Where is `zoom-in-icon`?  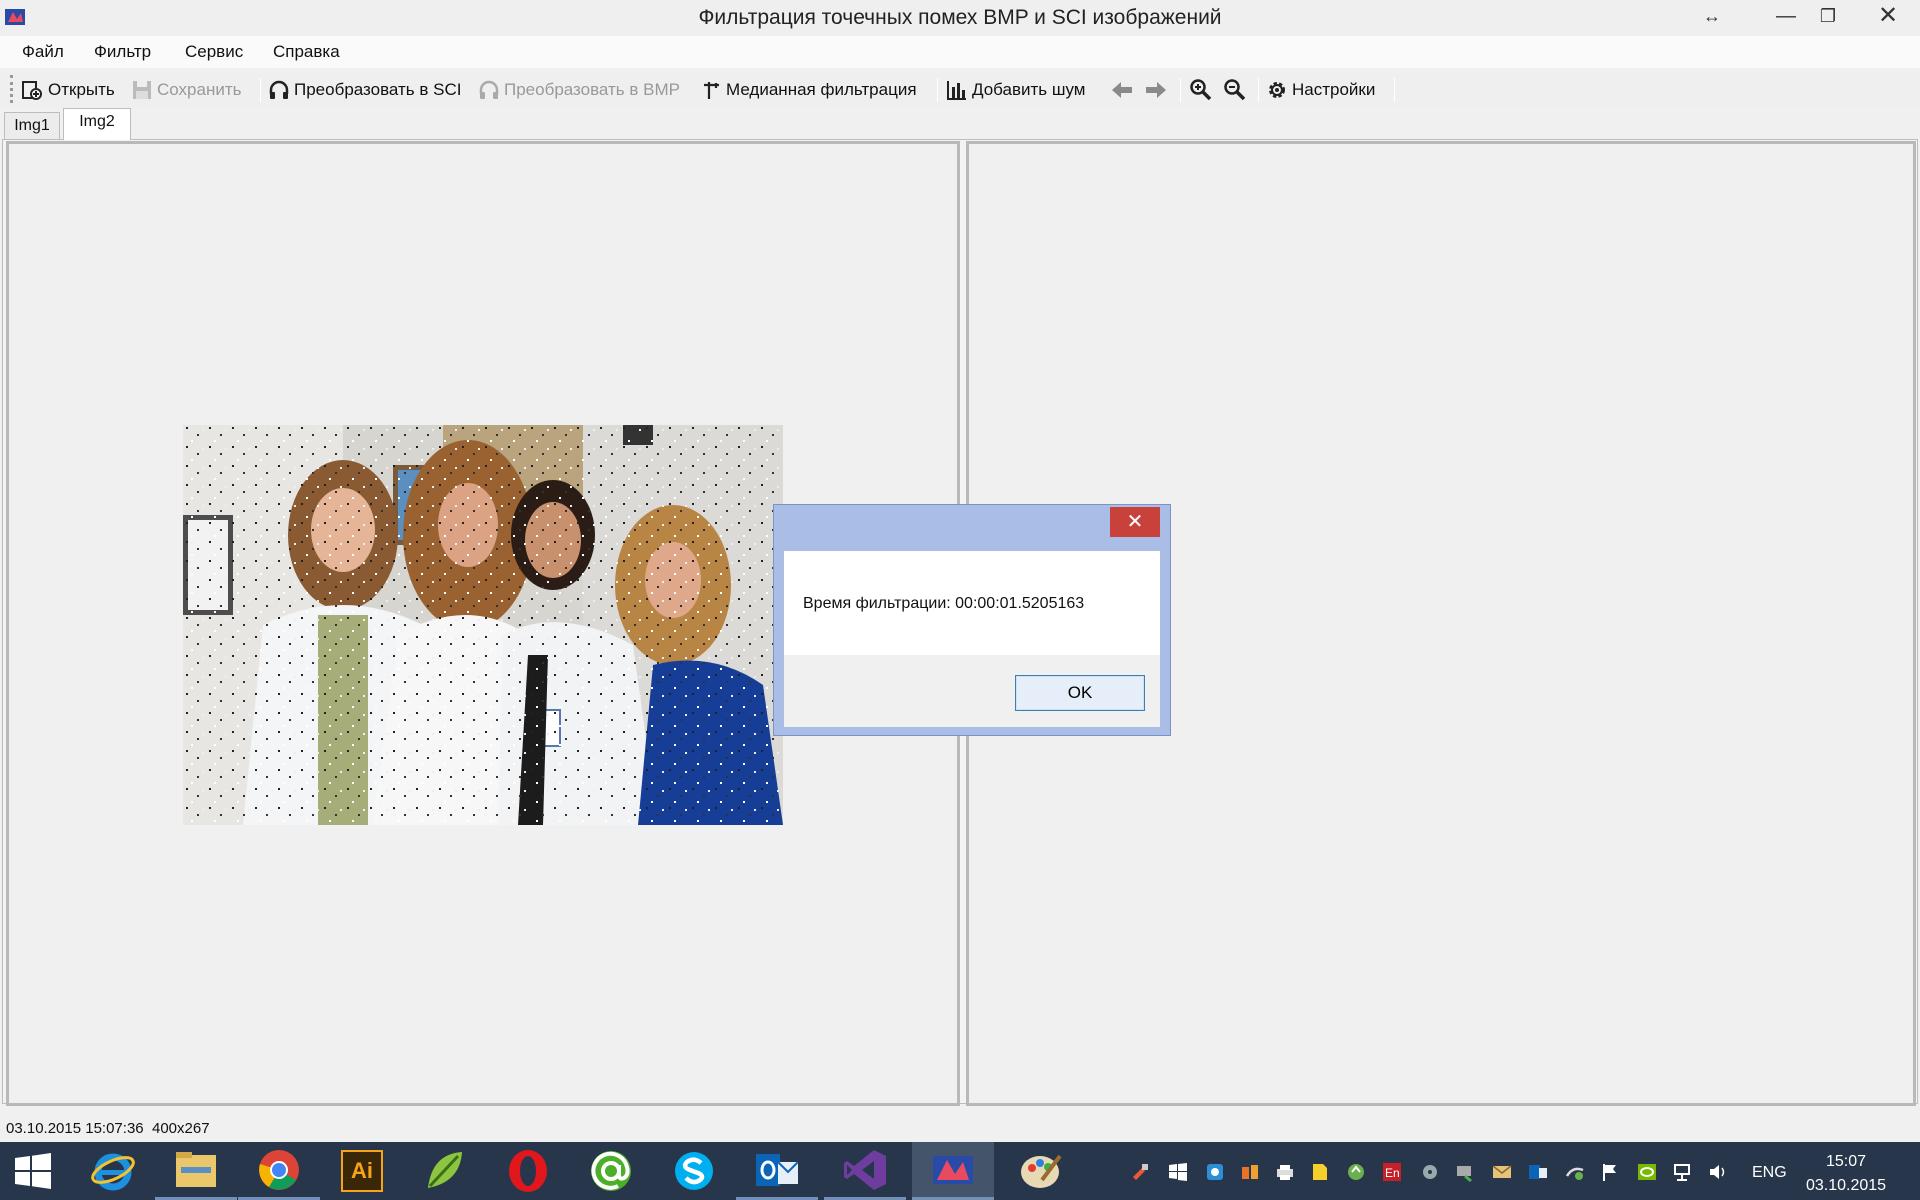 zoom-in-icon is located at coordinates (1201, 90).